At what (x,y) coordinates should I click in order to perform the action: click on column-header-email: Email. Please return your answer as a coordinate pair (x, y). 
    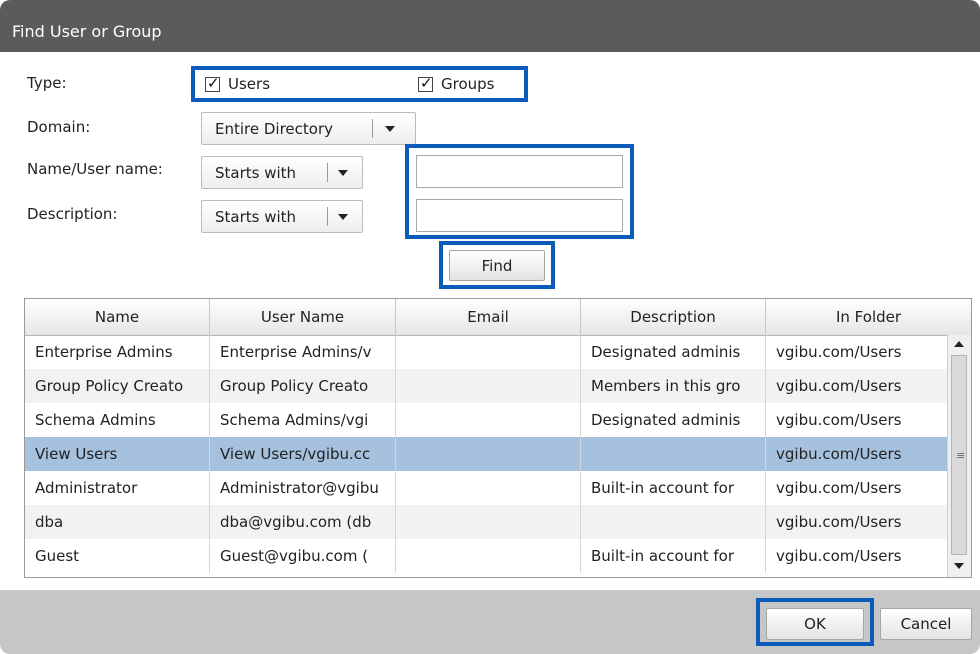
    Looking at the image, I should click on (488, 317).